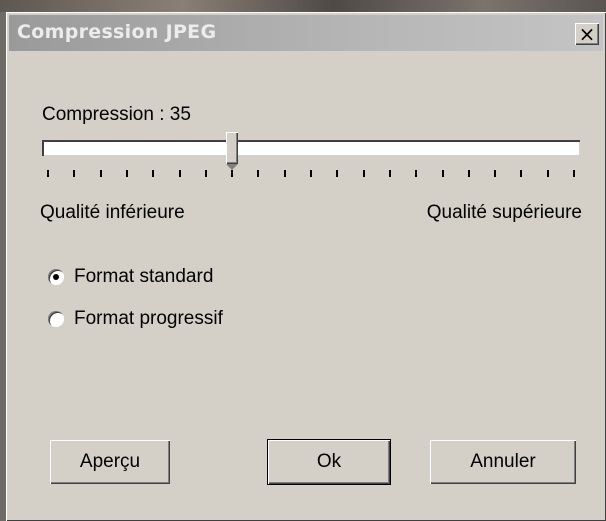 This screenshot has height=521, width=606. I want to click on close-icon: ×, so click(587, 34).